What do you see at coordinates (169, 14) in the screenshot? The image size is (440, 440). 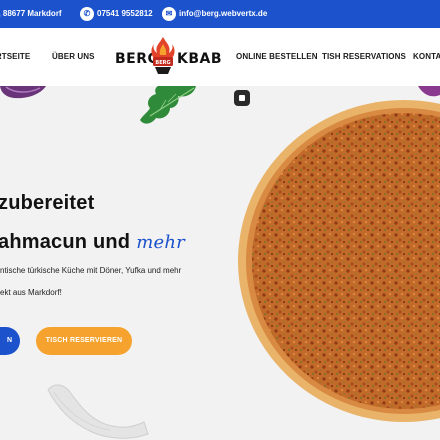 I see `mail-icon: ✉` at bounding box center [169, 14].